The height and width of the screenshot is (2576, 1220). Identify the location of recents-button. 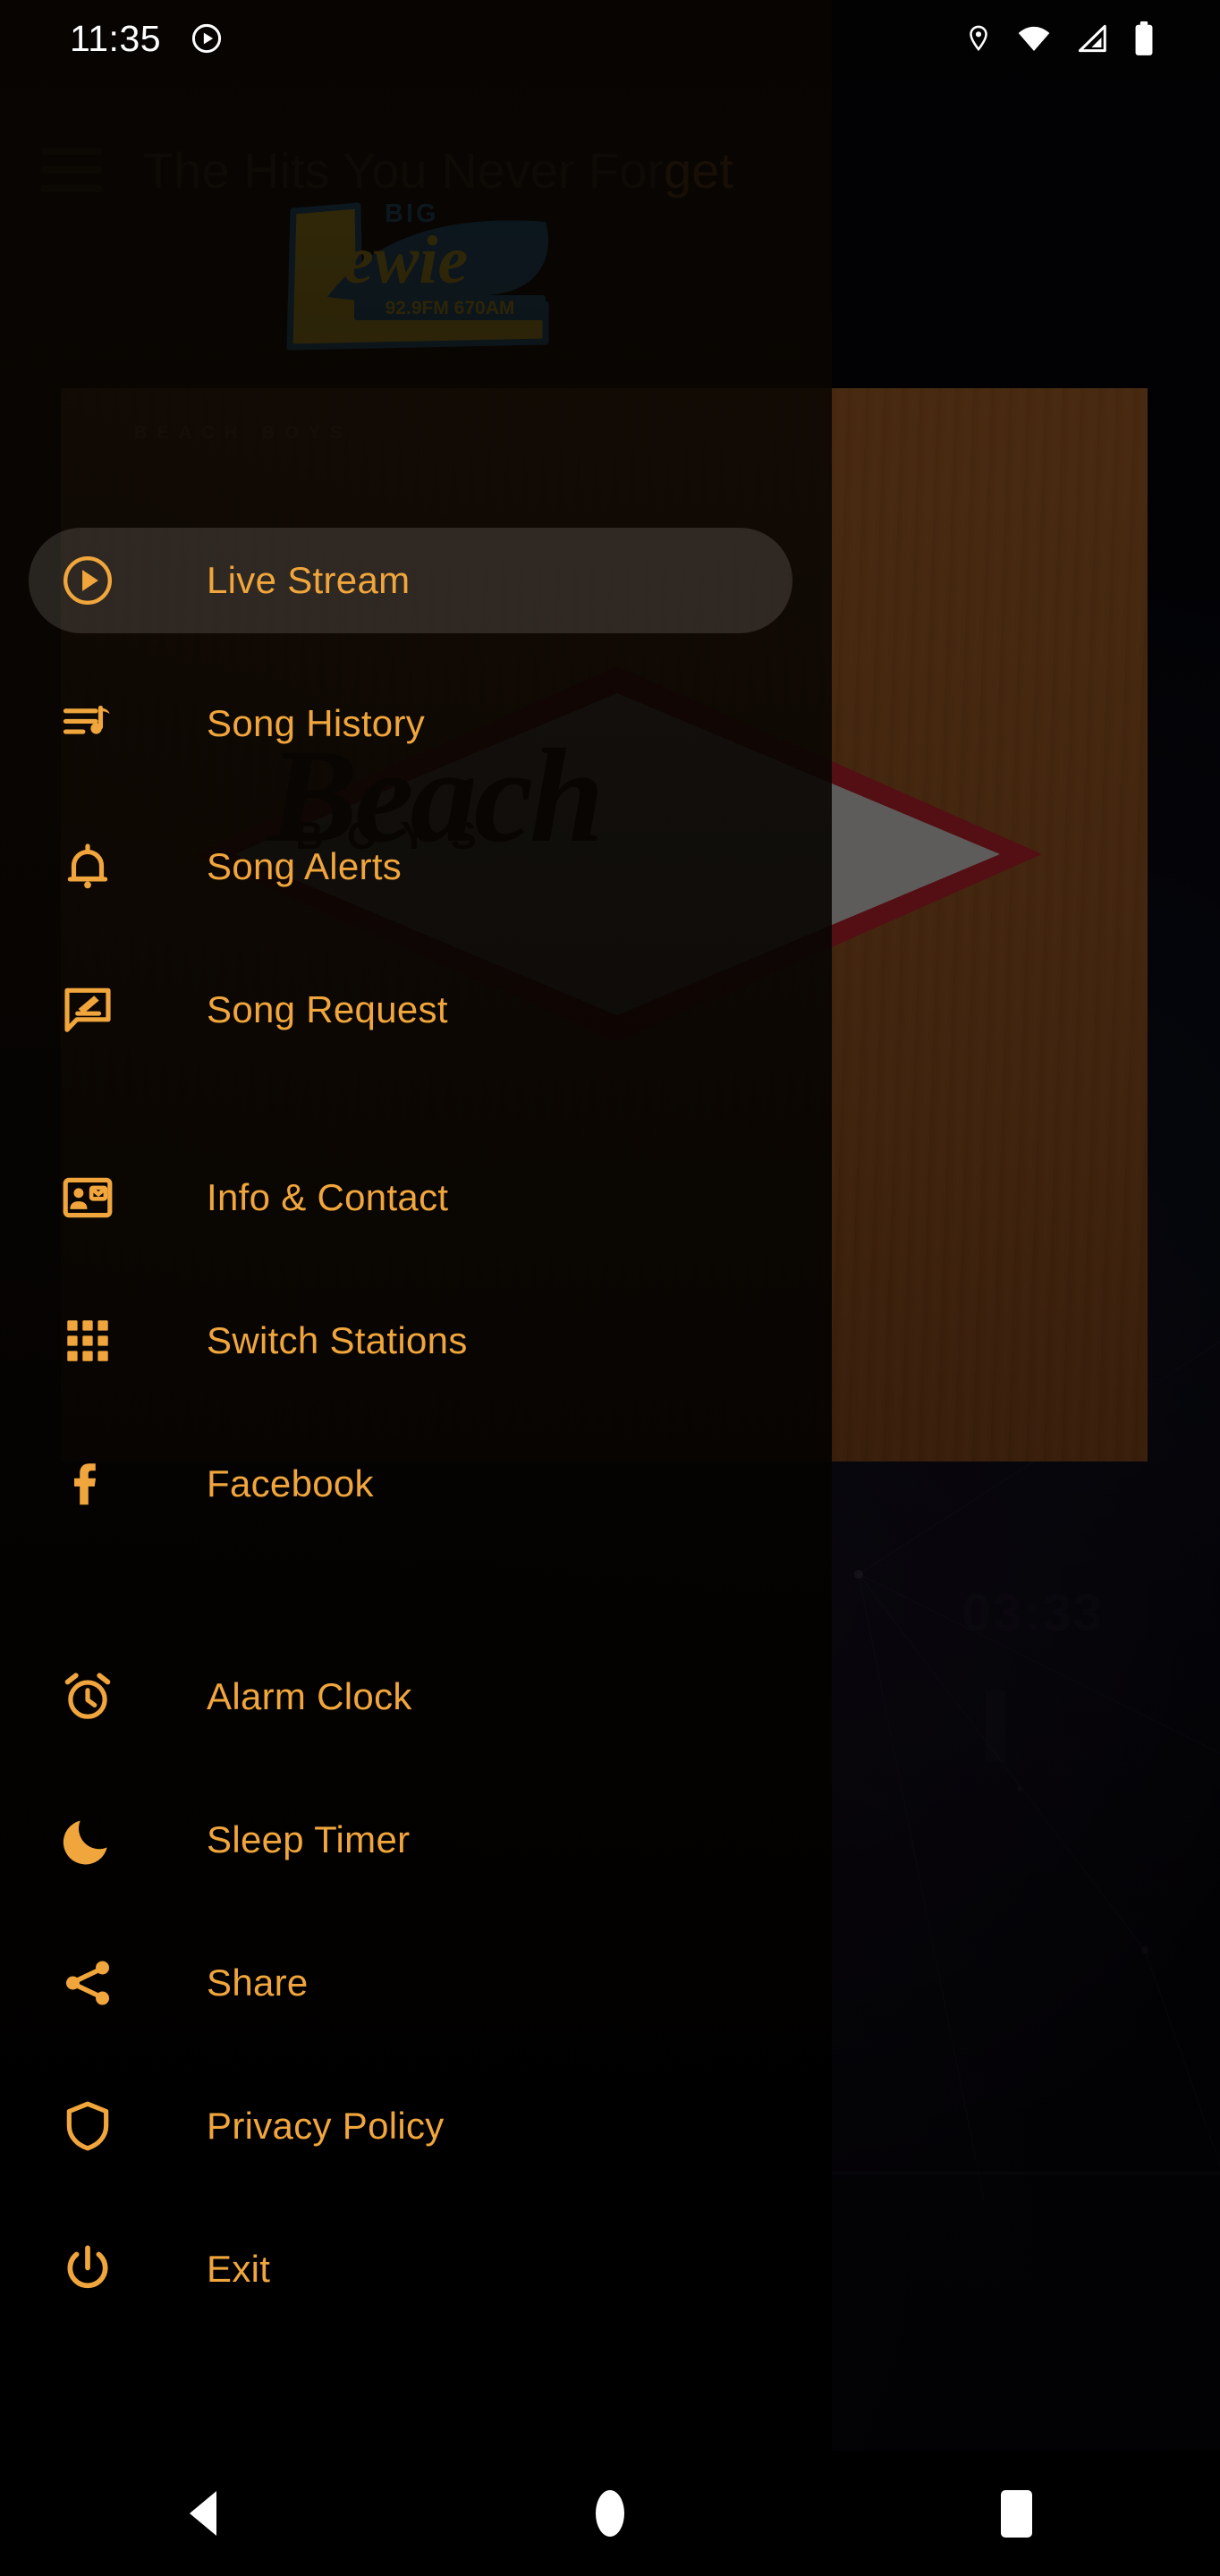
(1017, 2513).